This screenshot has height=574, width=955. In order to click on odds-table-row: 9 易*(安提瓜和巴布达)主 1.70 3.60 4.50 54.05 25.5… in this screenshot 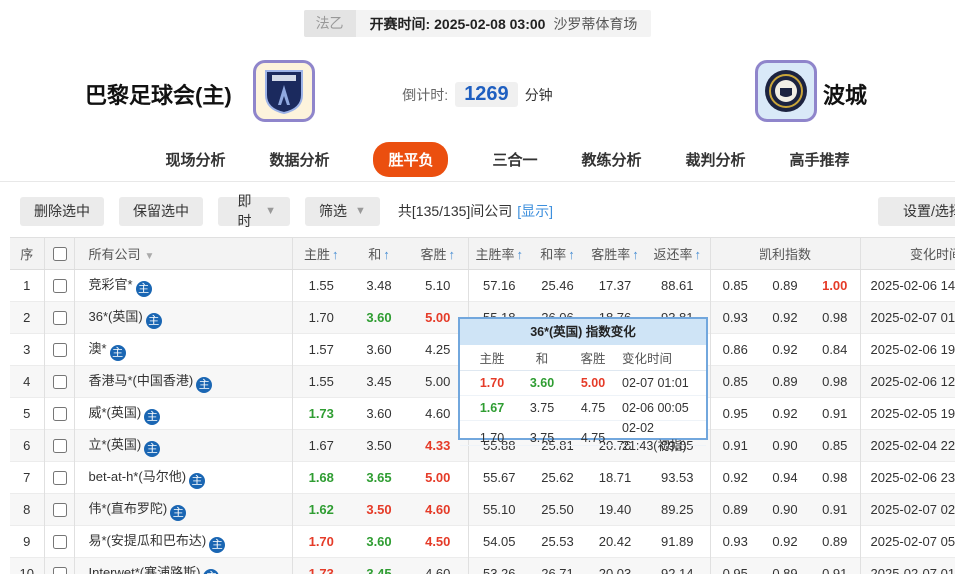, I will do `click(482, 542)`.